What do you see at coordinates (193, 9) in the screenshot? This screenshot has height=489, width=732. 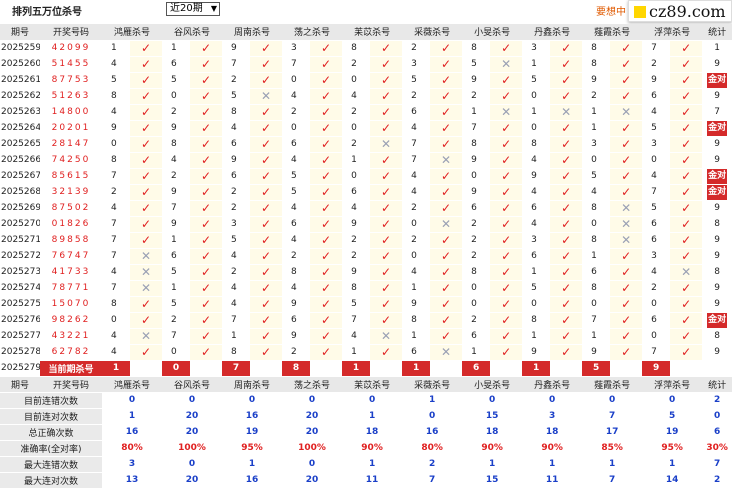 I see `period-select: 近20期 ▼` at bounding box center [193, 9].